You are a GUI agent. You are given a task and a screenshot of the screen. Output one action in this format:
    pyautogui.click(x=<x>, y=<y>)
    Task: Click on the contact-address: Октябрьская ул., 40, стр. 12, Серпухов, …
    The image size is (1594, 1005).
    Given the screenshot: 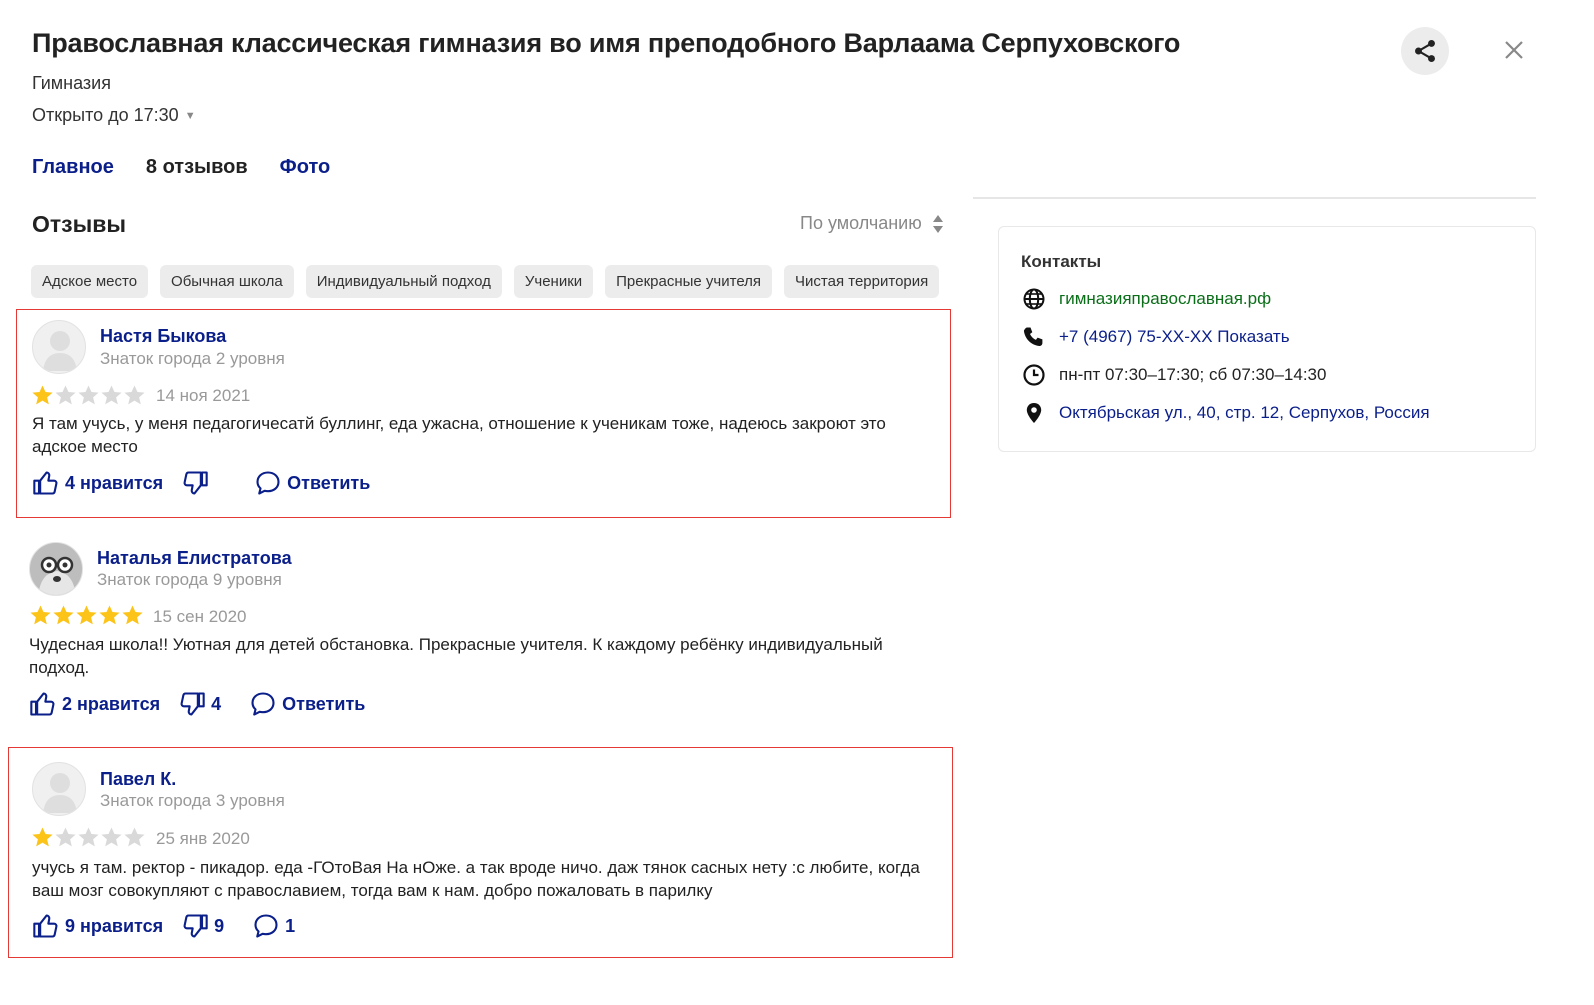 What is the action you would take?
    pyautogui.click(x=1225, y=413)
    